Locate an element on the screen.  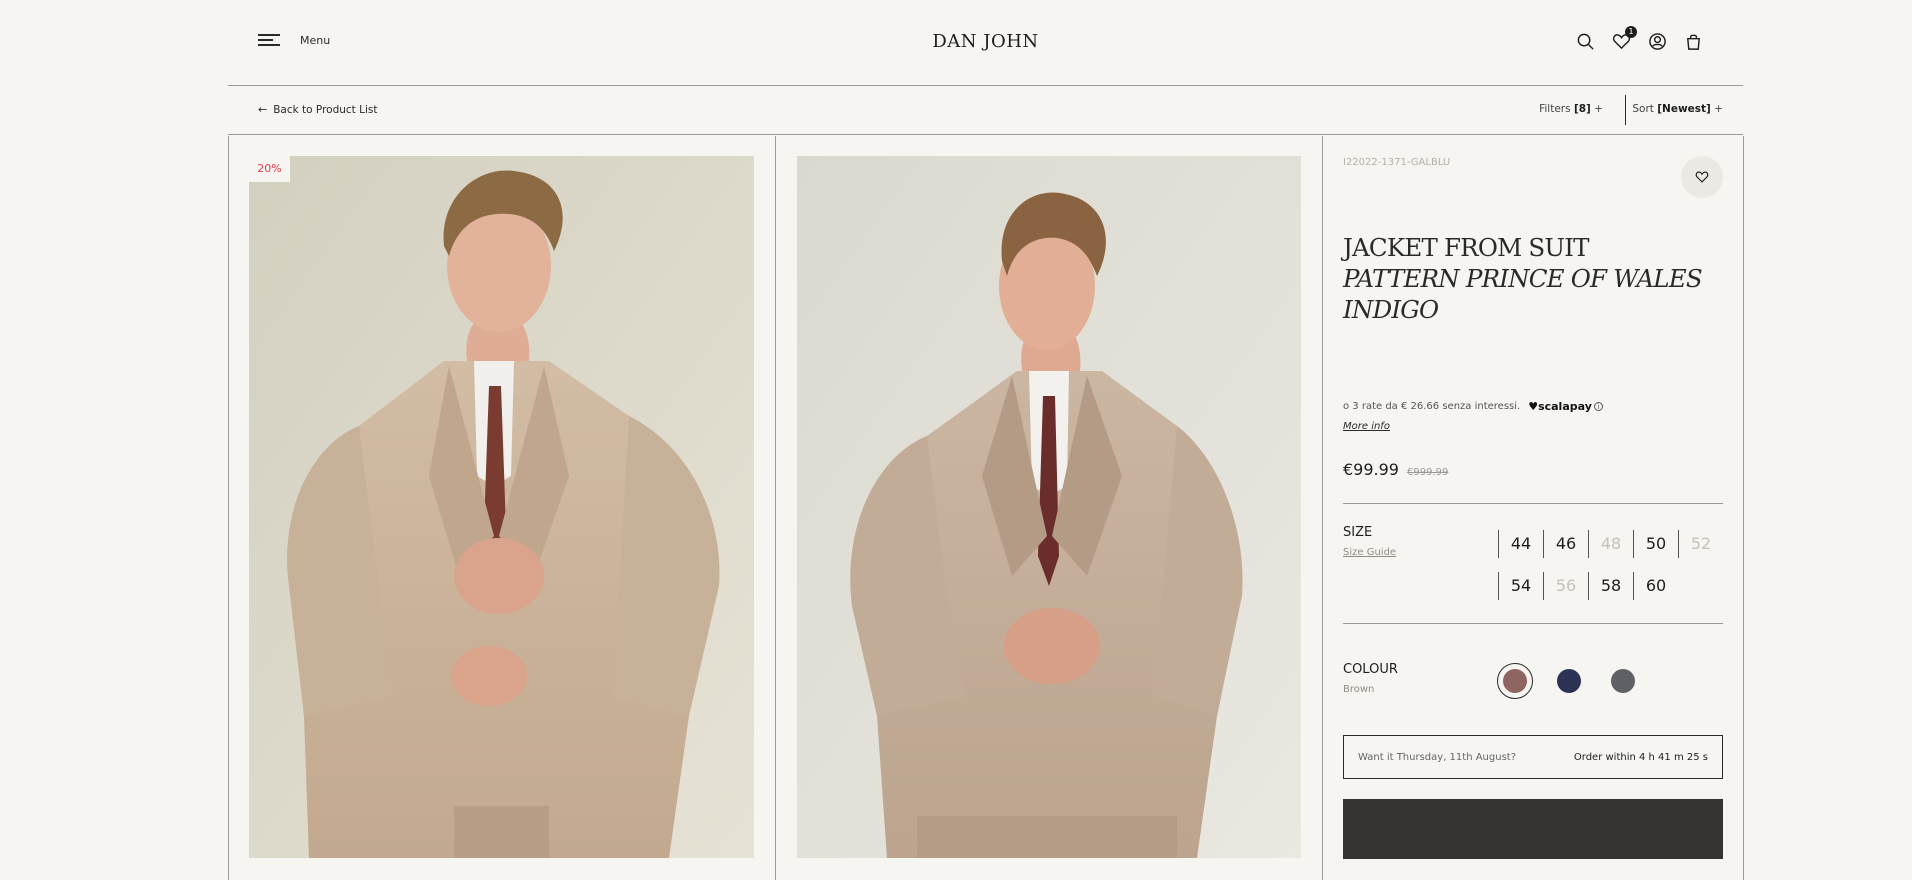
user-icon is located at coordinates (1657, 41).